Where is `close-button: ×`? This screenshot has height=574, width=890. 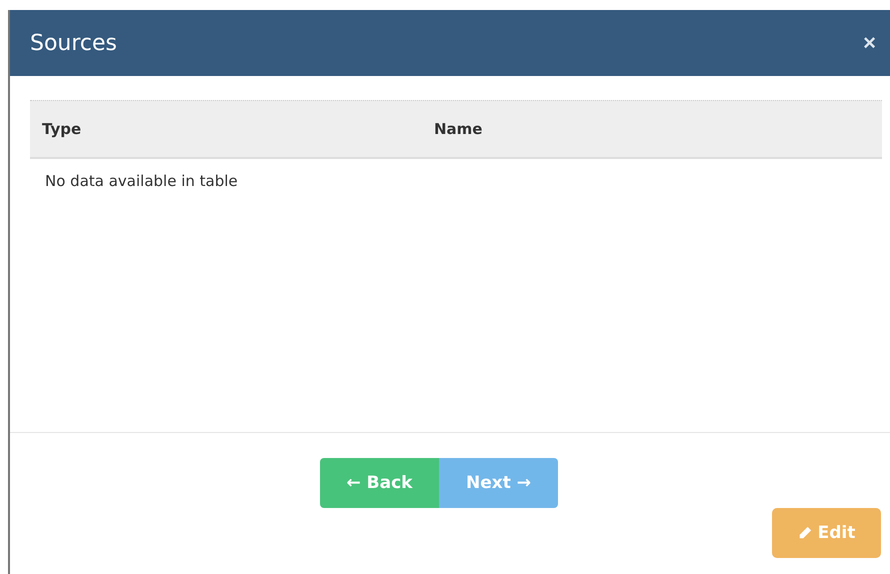 close-button: × is located at coordinates (869, 43).